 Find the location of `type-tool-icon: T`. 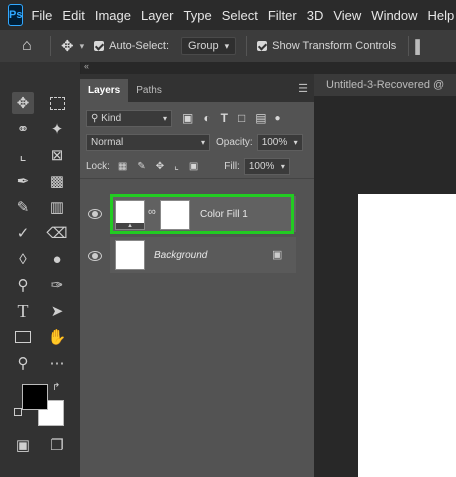

type-tool-icon: T is located at coordinates (23, 311).